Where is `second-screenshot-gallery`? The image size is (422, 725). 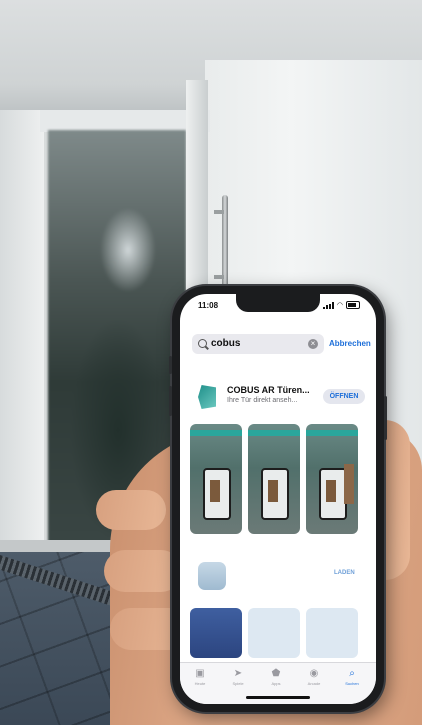 second-screenshot-gallery is located at coordinates (278, 633).